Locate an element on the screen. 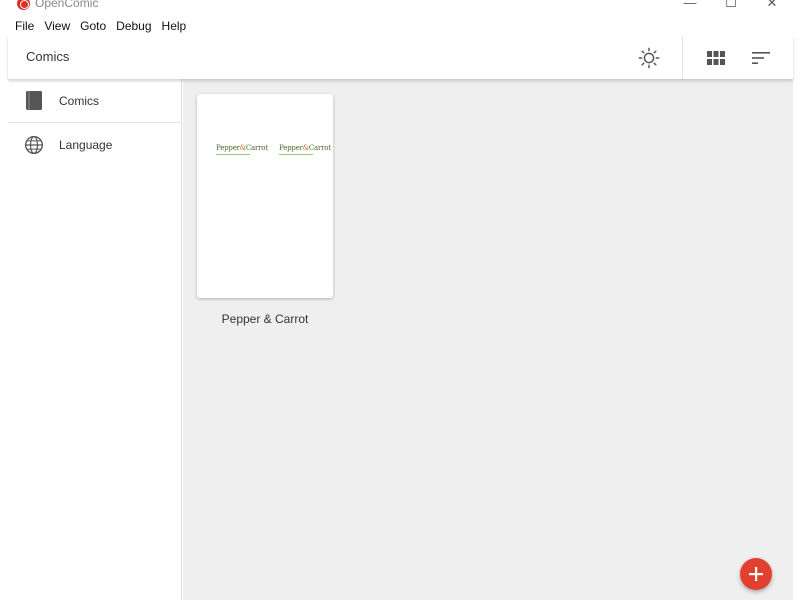  app-header: Comics is located at coordinates (400, 57).